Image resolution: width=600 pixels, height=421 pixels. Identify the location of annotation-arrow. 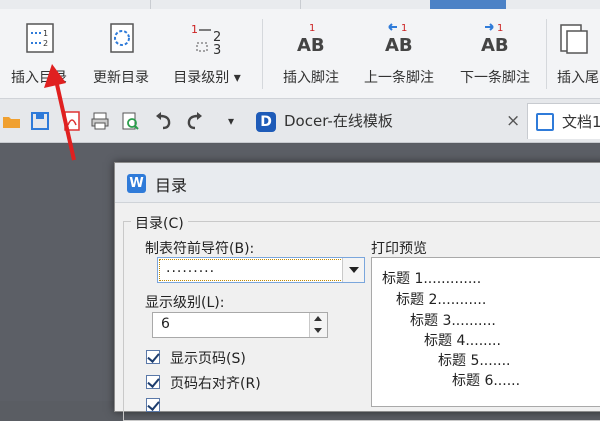
(60, 112).